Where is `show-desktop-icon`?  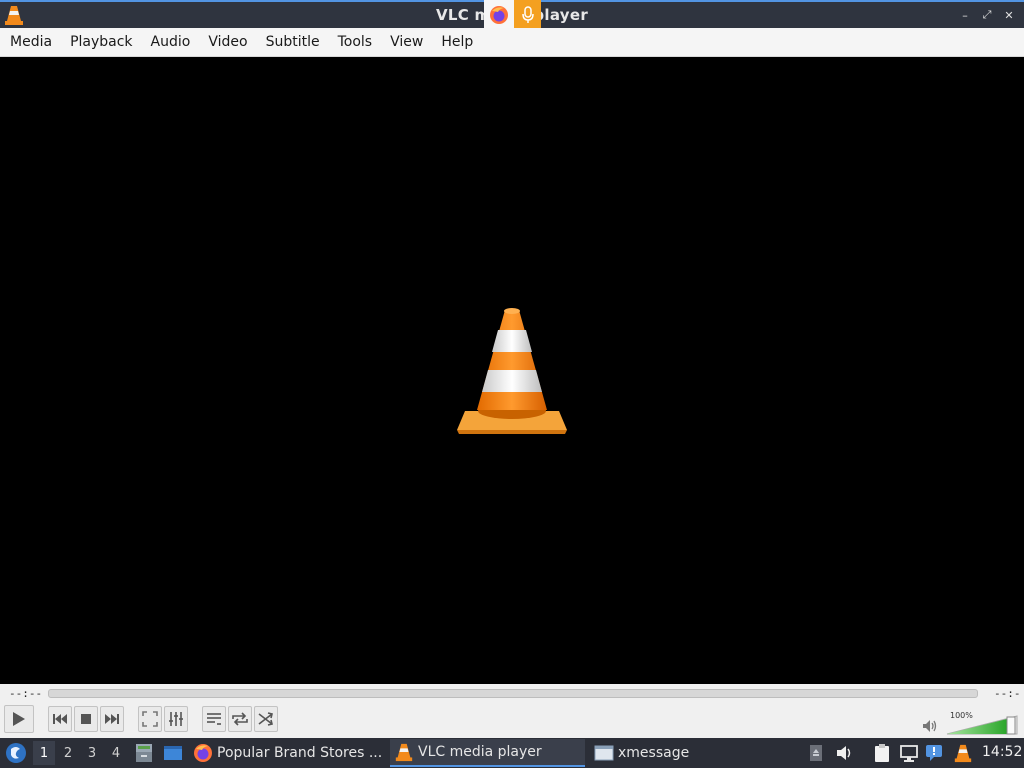 show-desktop-icon is located at coordinates (173, 753).